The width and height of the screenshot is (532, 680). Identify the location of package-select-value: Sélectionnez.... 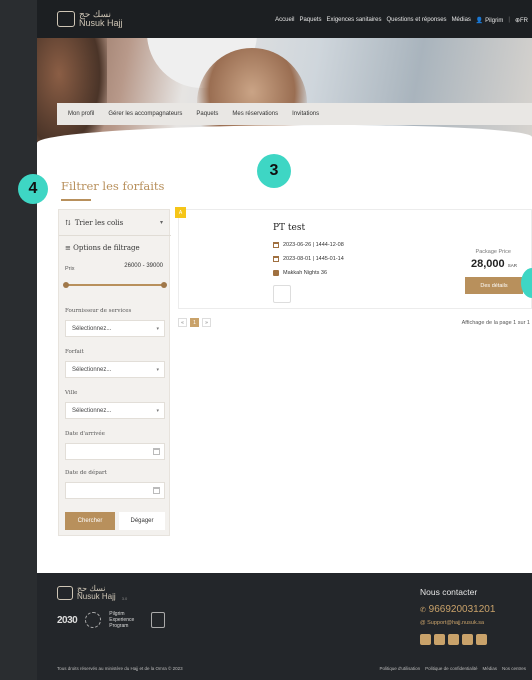
(92, 369).